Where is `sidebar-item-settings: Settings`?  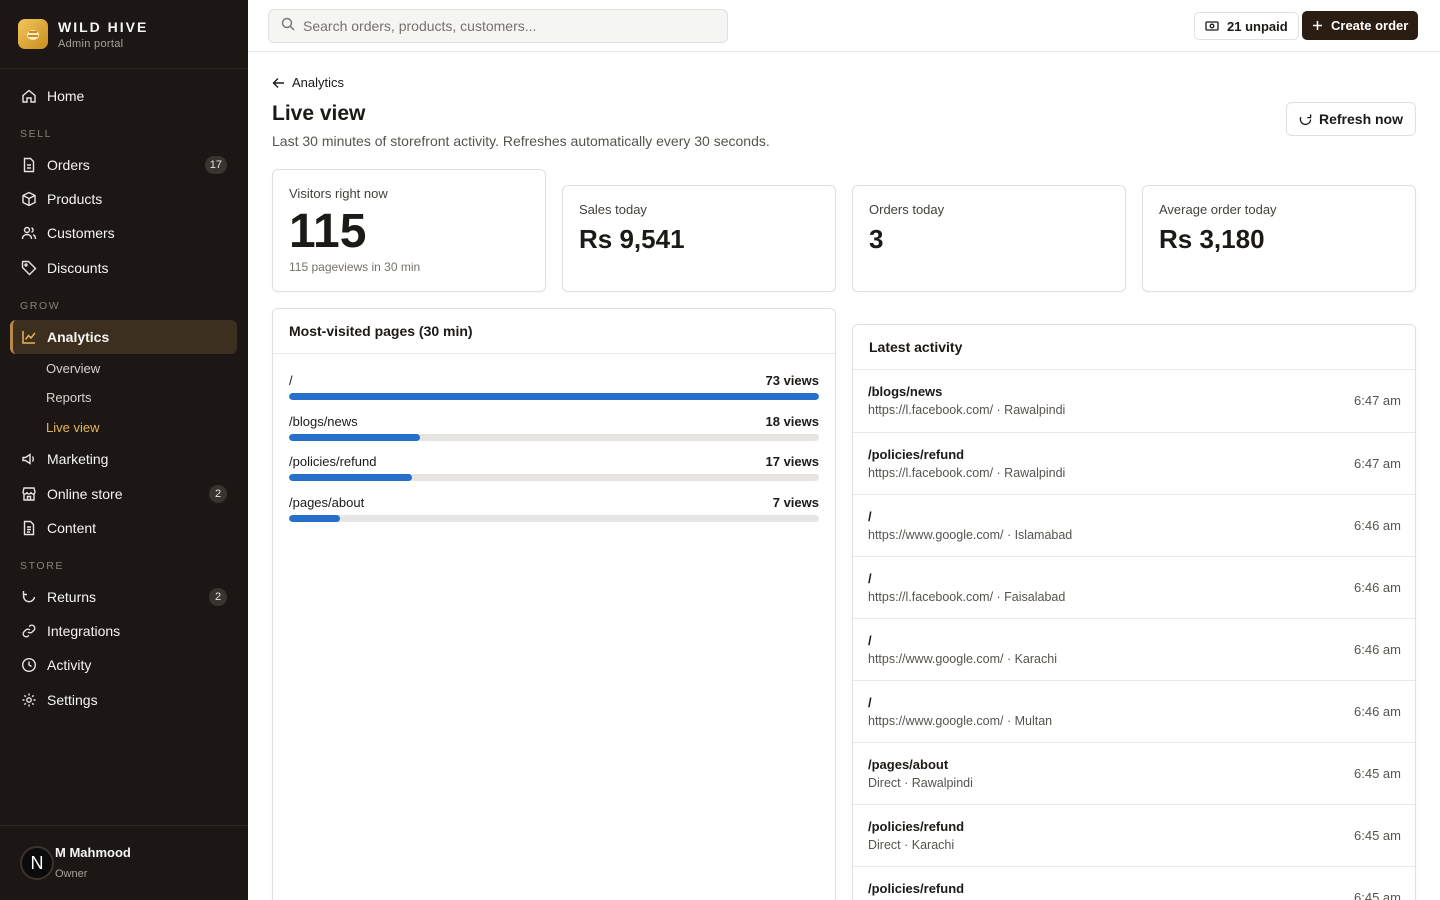
sidebar-item-settings: Settings is located at coordinates (123, 700).